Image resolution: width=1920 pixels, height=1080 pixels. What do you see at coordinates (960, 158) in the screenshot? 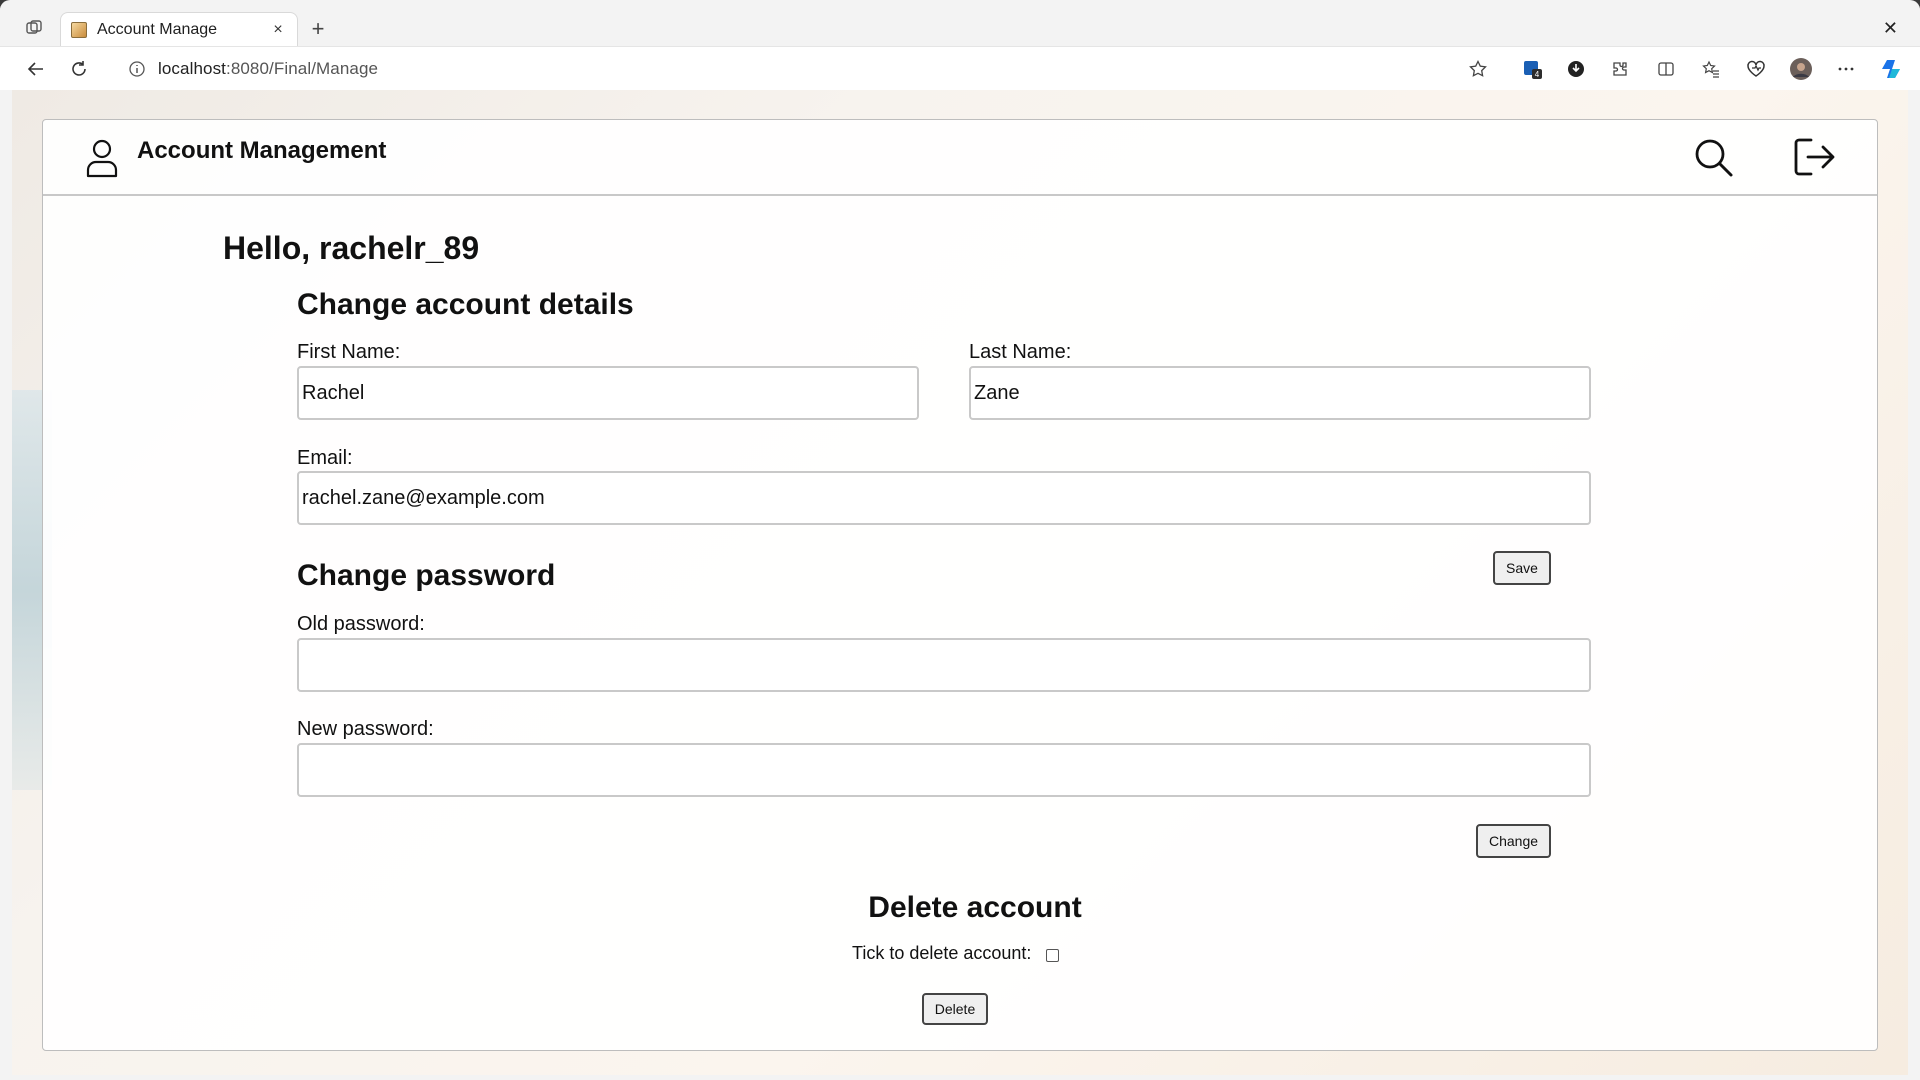
I see `page-header: Account Management` at bounding box center [960, 158].